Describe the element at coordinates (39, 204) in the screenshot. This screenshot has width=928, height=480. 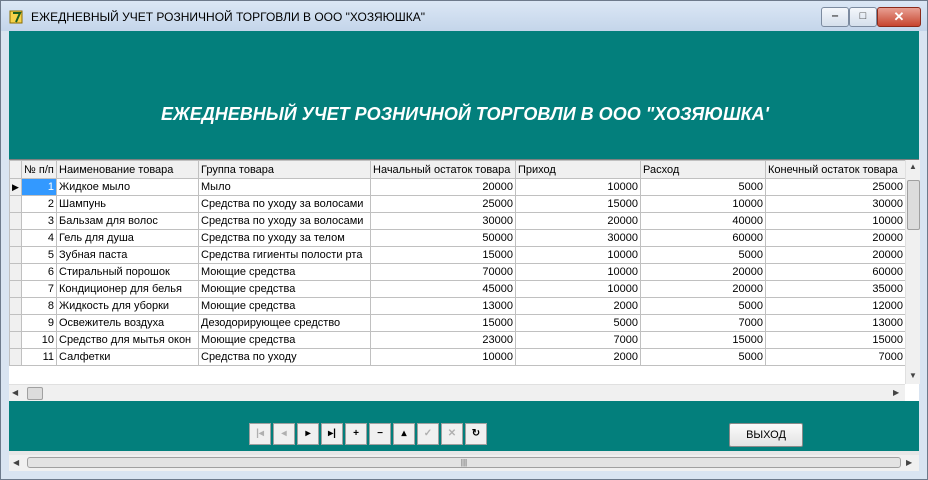
I see `table-cell: 2` at that location.